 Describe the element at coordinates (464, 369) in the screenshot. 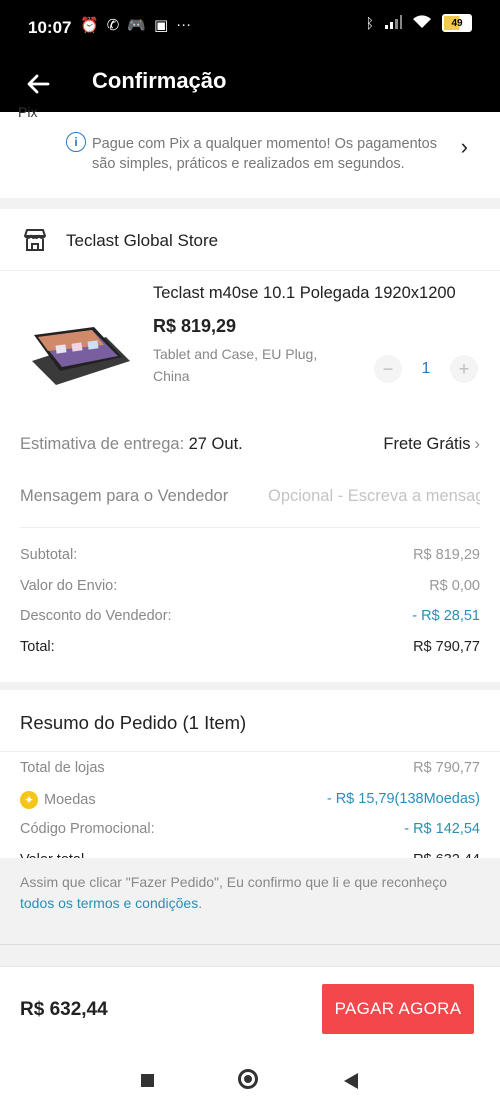

I see `increase-quantity-button: +` at that location.